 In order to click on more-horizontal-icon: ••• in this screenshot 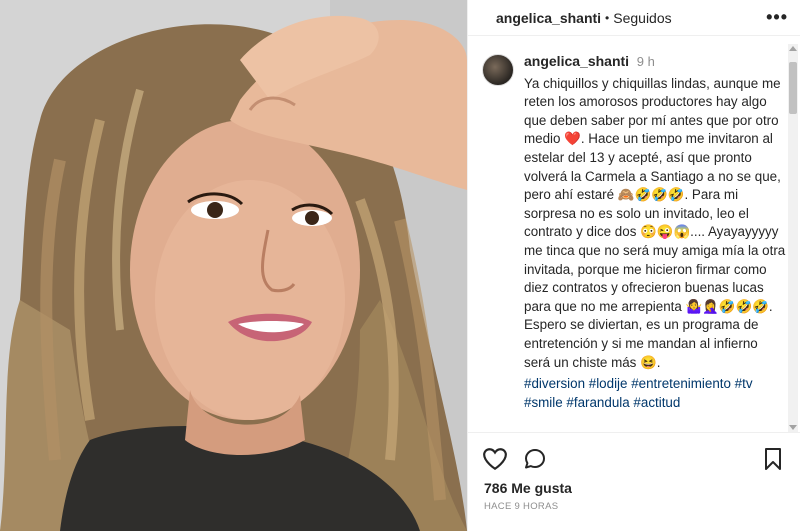, I will do `click(777, 17)`.